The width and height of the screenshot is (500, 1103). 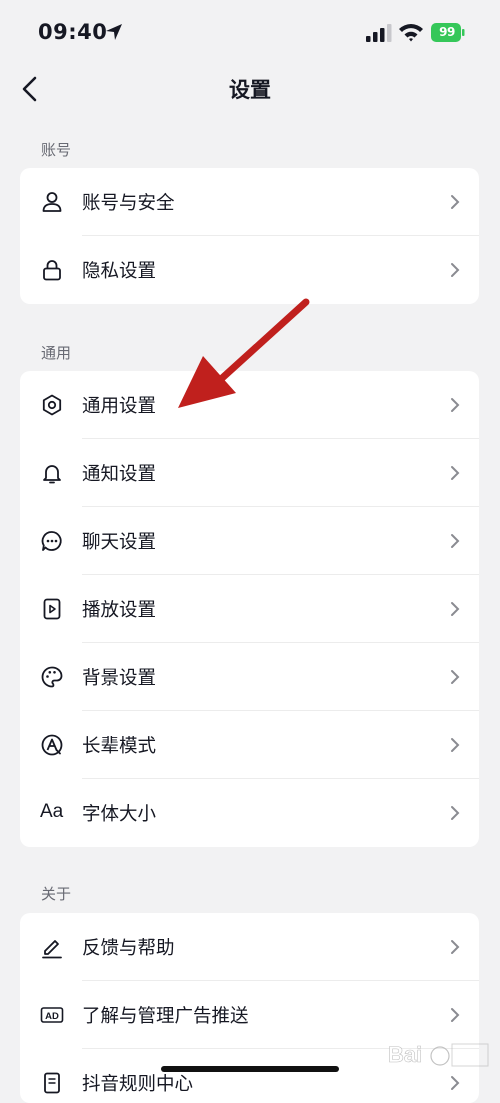 I want to click on settings-row-feedback: 反馈与帮助, so click(x=249, y=947).